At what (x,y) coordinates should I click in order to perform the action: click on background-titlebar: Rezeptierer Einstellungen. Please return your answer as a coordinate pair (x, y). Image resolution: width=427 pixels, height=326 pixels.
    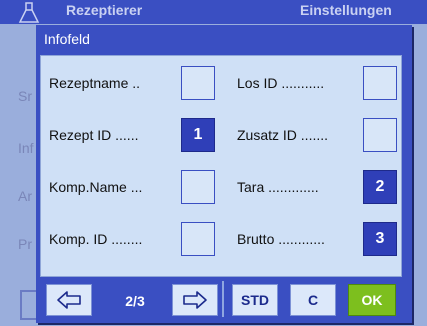
    Looking at the image, I should click on (213, 12).